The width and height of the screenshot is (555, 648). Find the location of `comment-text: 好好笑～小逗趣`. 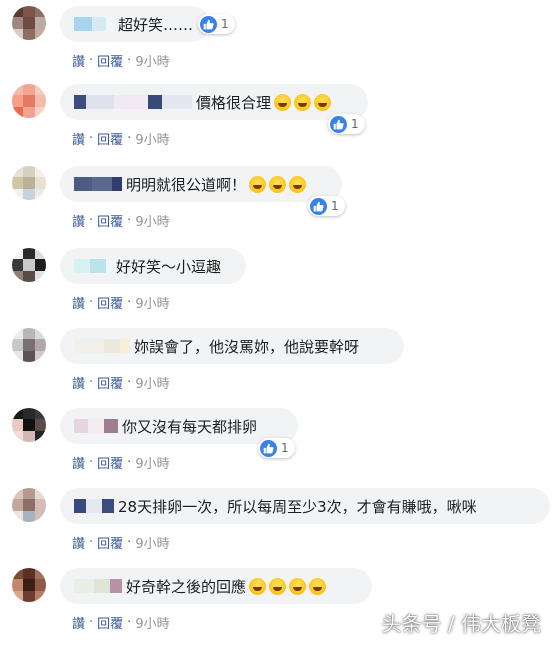

comment-text: 好好笑～小逗趣 is located at coordinates (169, 266).